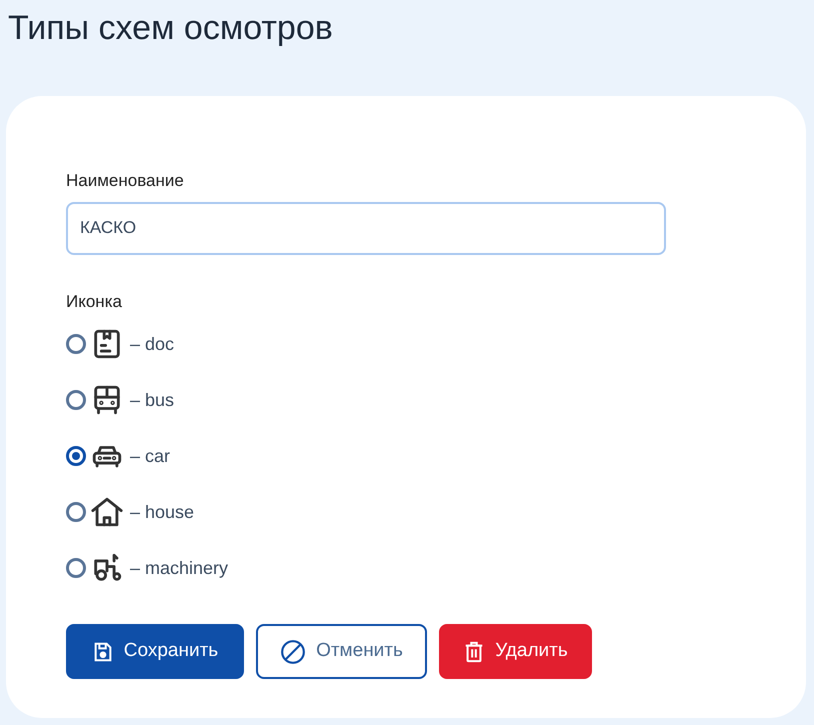  What do you see at coordinates (293, 651) in the screenshot?
I see `prohibited-icon` at bounding box center [293, 651].